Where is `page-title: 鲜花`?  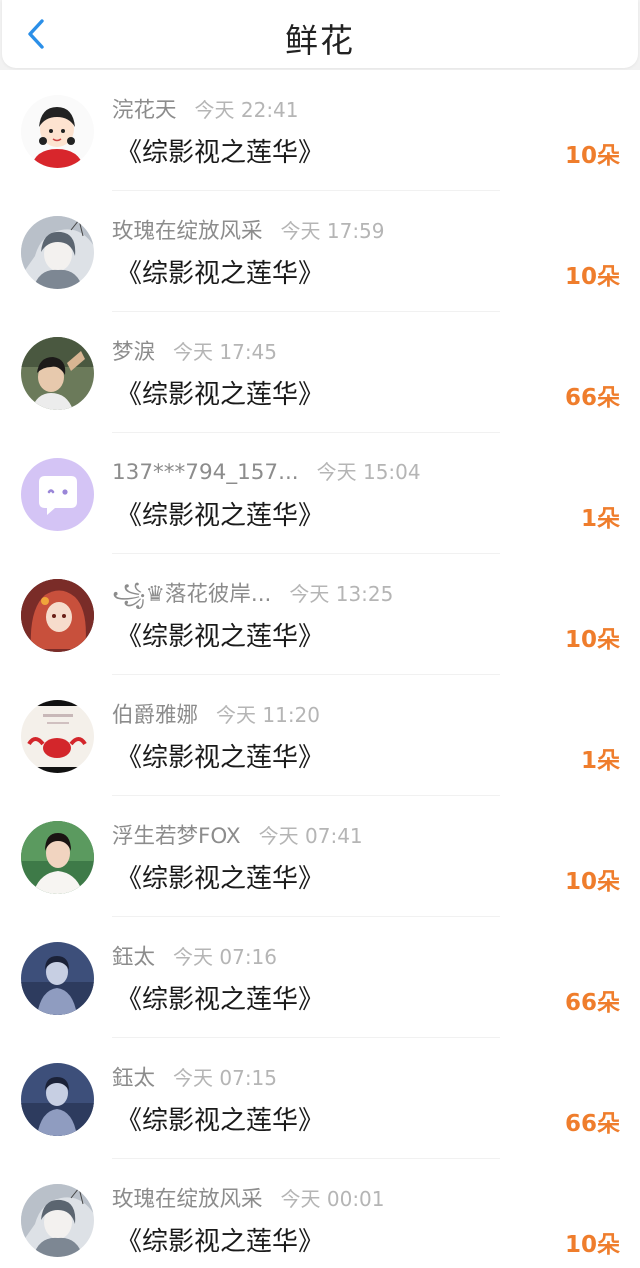 page-title: 鲜花 is located at coordinates (320, 40).